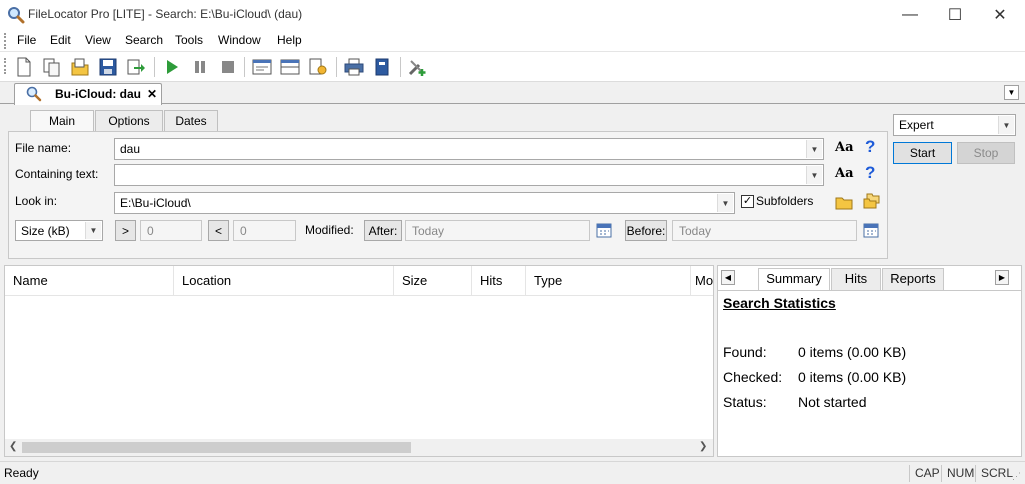 The height and width of the screenshot is (484, 1025). Describe the element at coordinates (284, 281) in the screenshot. I see `column-location: Location` at that location.